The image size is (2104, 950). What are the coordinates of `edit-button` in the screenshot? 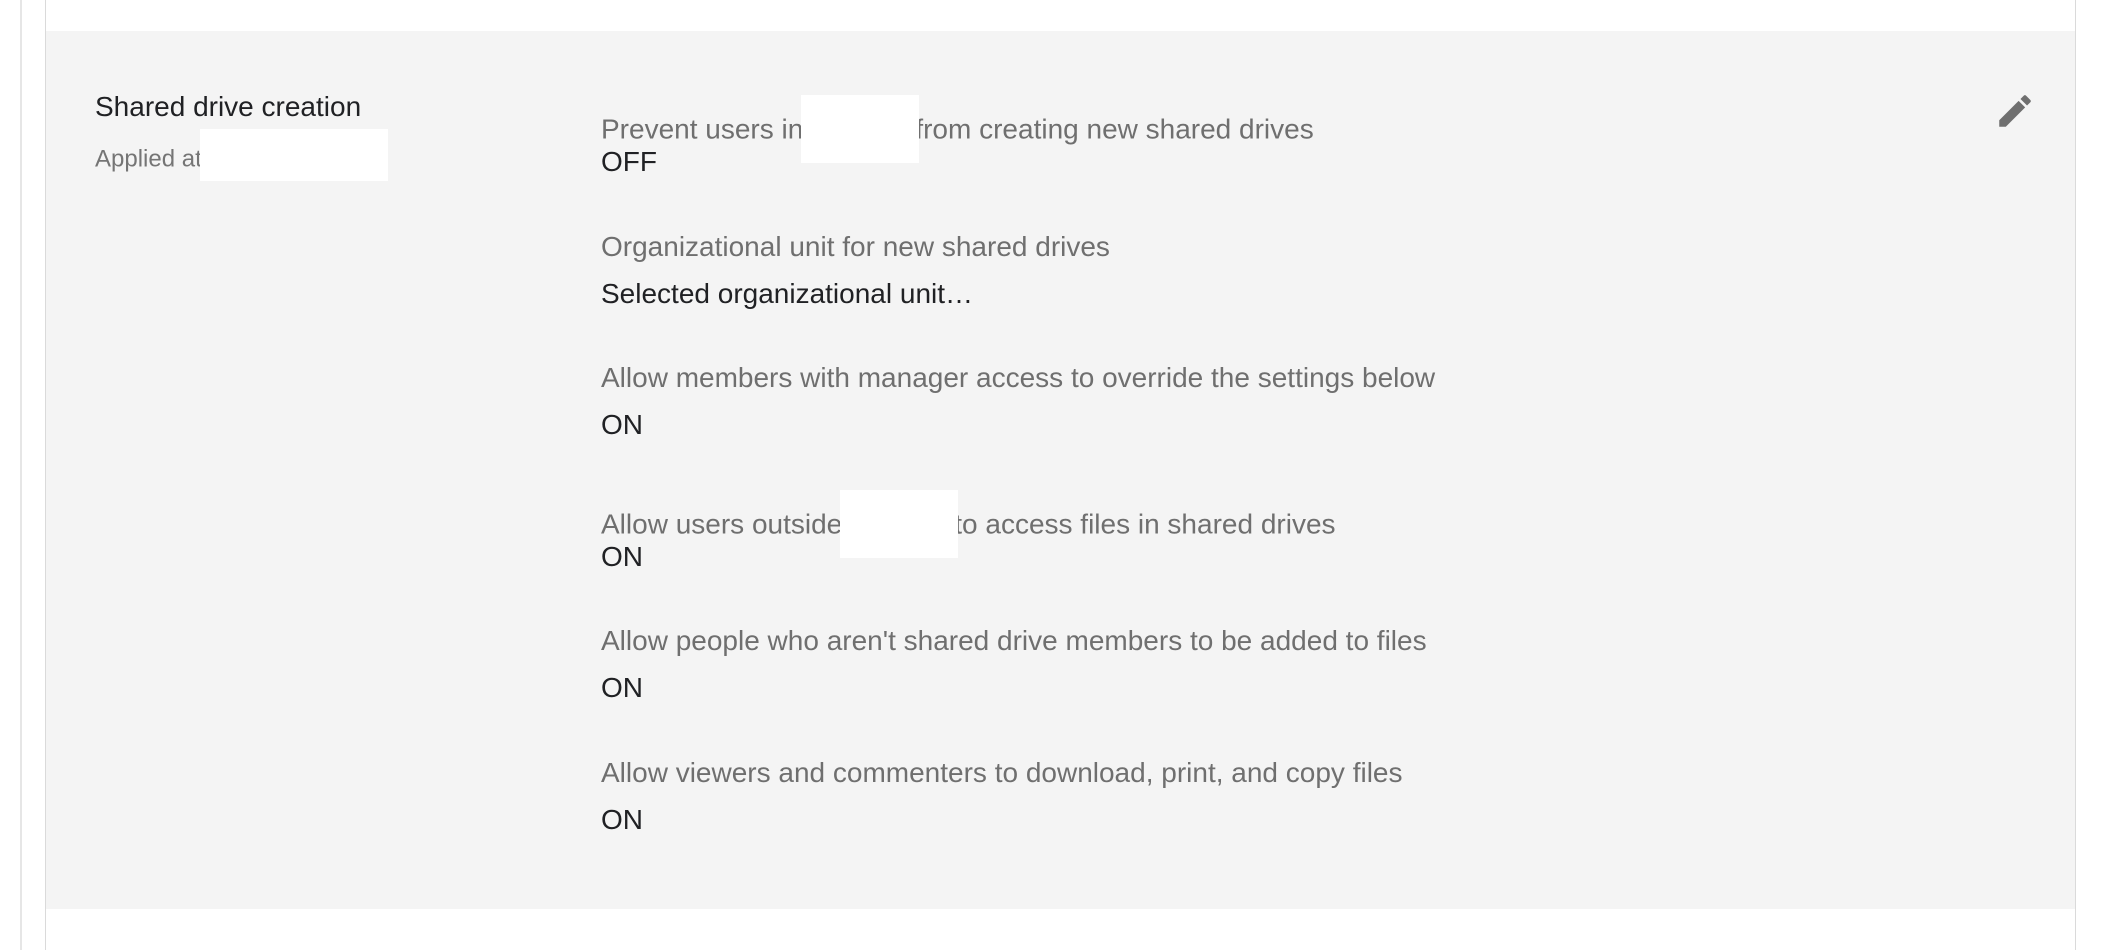 It's located at (2015, 111).